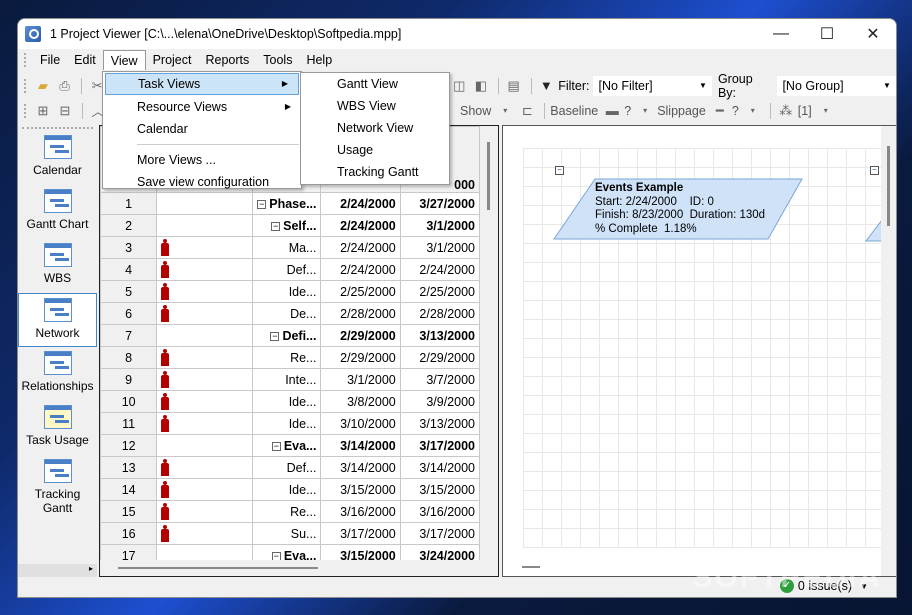  Describe the element at coordinates (505, 111) in the screenshot. I see `show-dropdown-icon: ▾` at that location.